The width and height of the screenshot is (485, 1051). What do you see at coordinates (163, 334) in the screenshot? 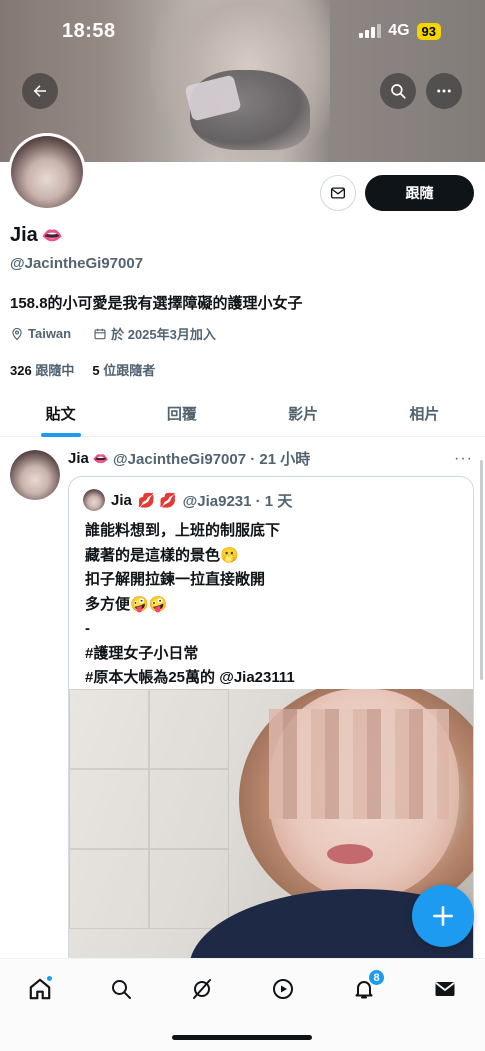
I see `joined-text: 於 2025年3月加入` at bounding box center [163, 334].